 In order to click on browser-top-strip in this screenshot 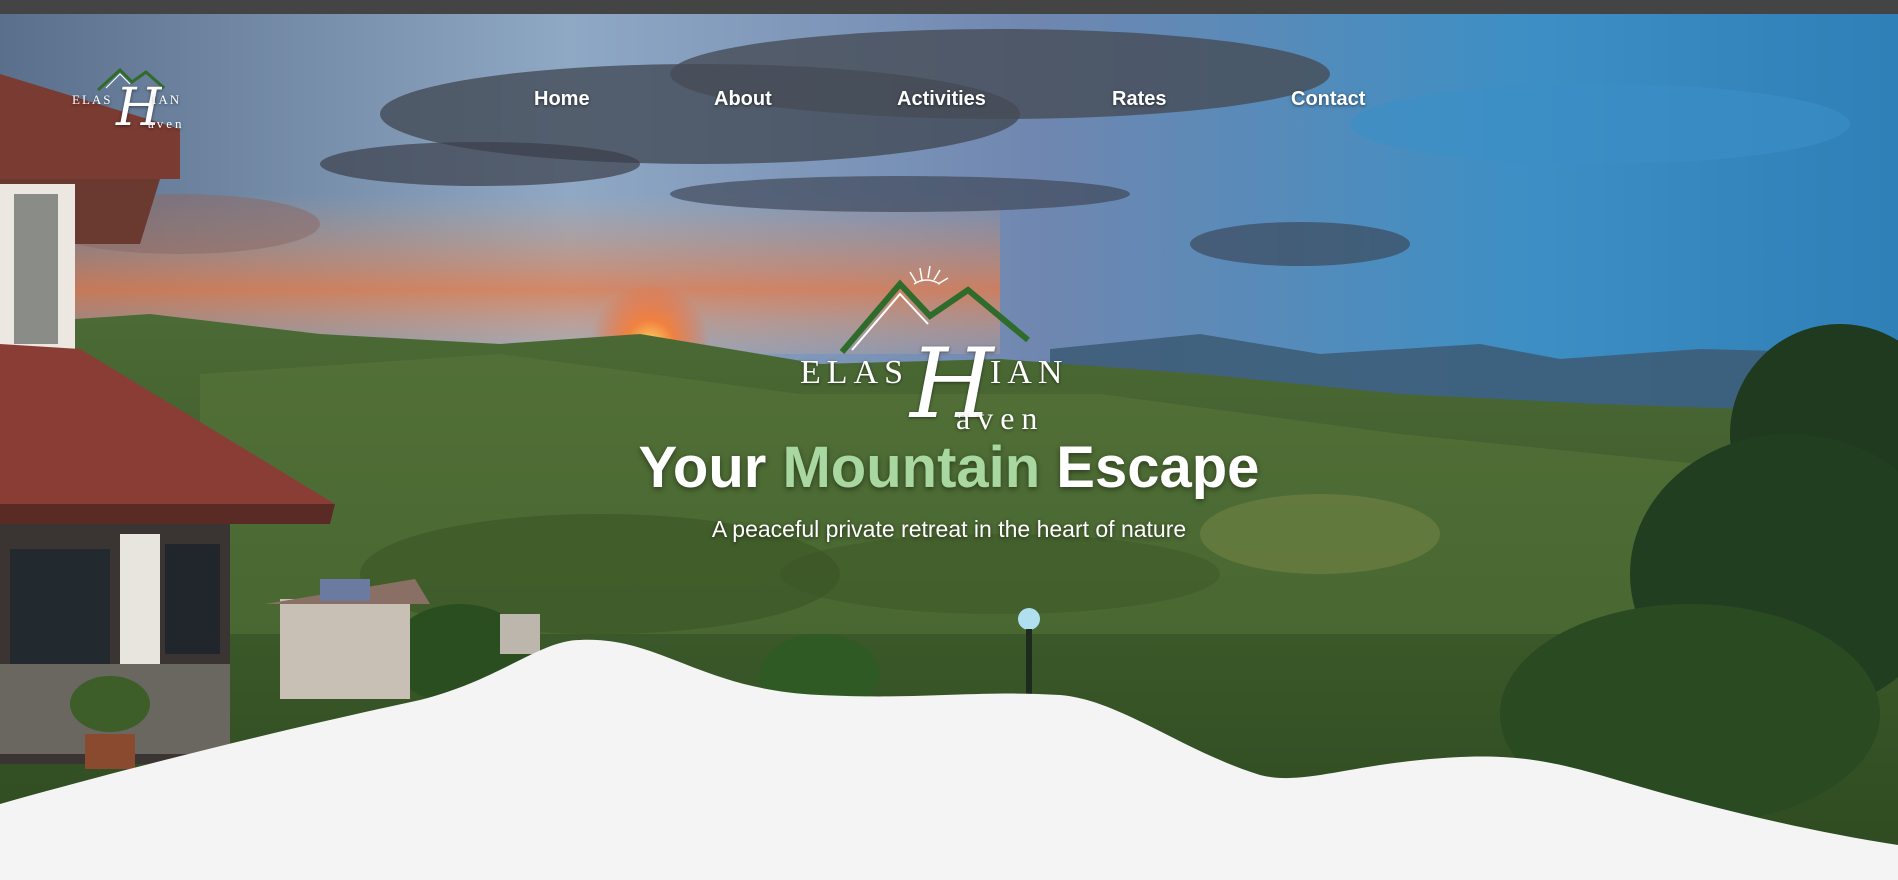, I will do `click(949, 7)`.